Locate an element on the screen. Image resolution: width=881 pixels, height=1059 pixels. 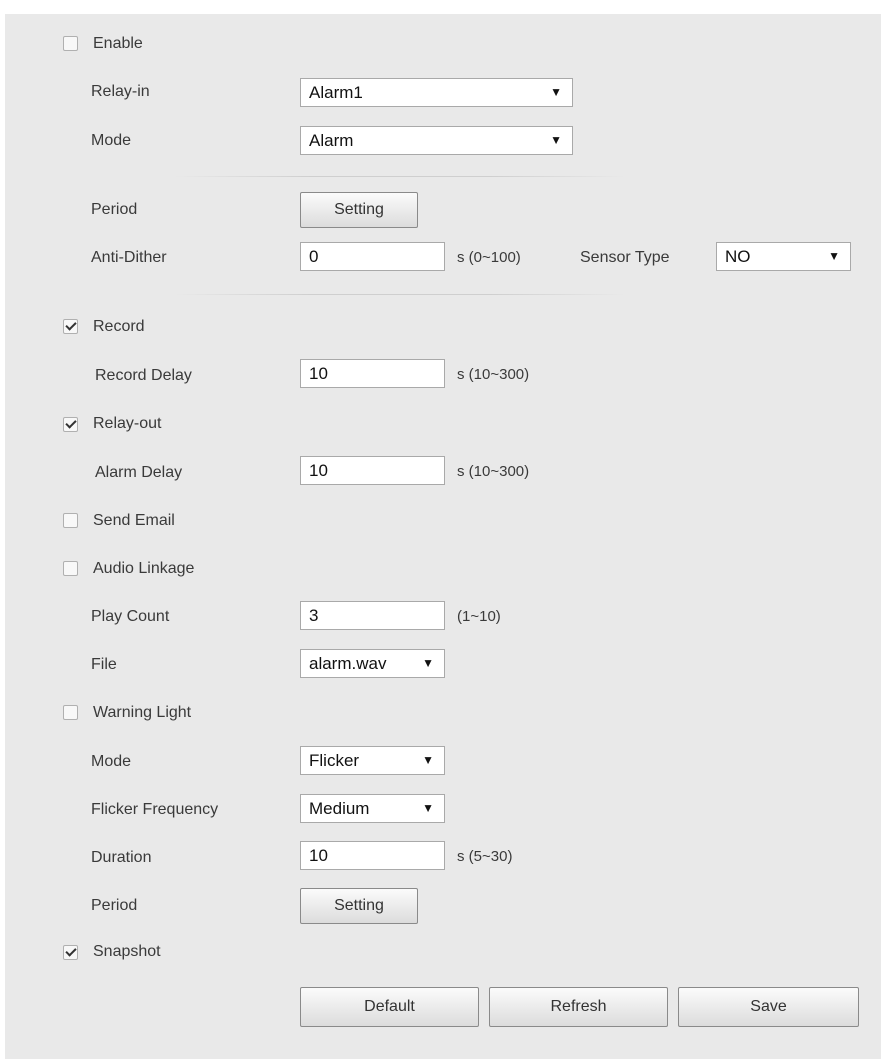
period-label: Period is located at coordinates (114, 209).